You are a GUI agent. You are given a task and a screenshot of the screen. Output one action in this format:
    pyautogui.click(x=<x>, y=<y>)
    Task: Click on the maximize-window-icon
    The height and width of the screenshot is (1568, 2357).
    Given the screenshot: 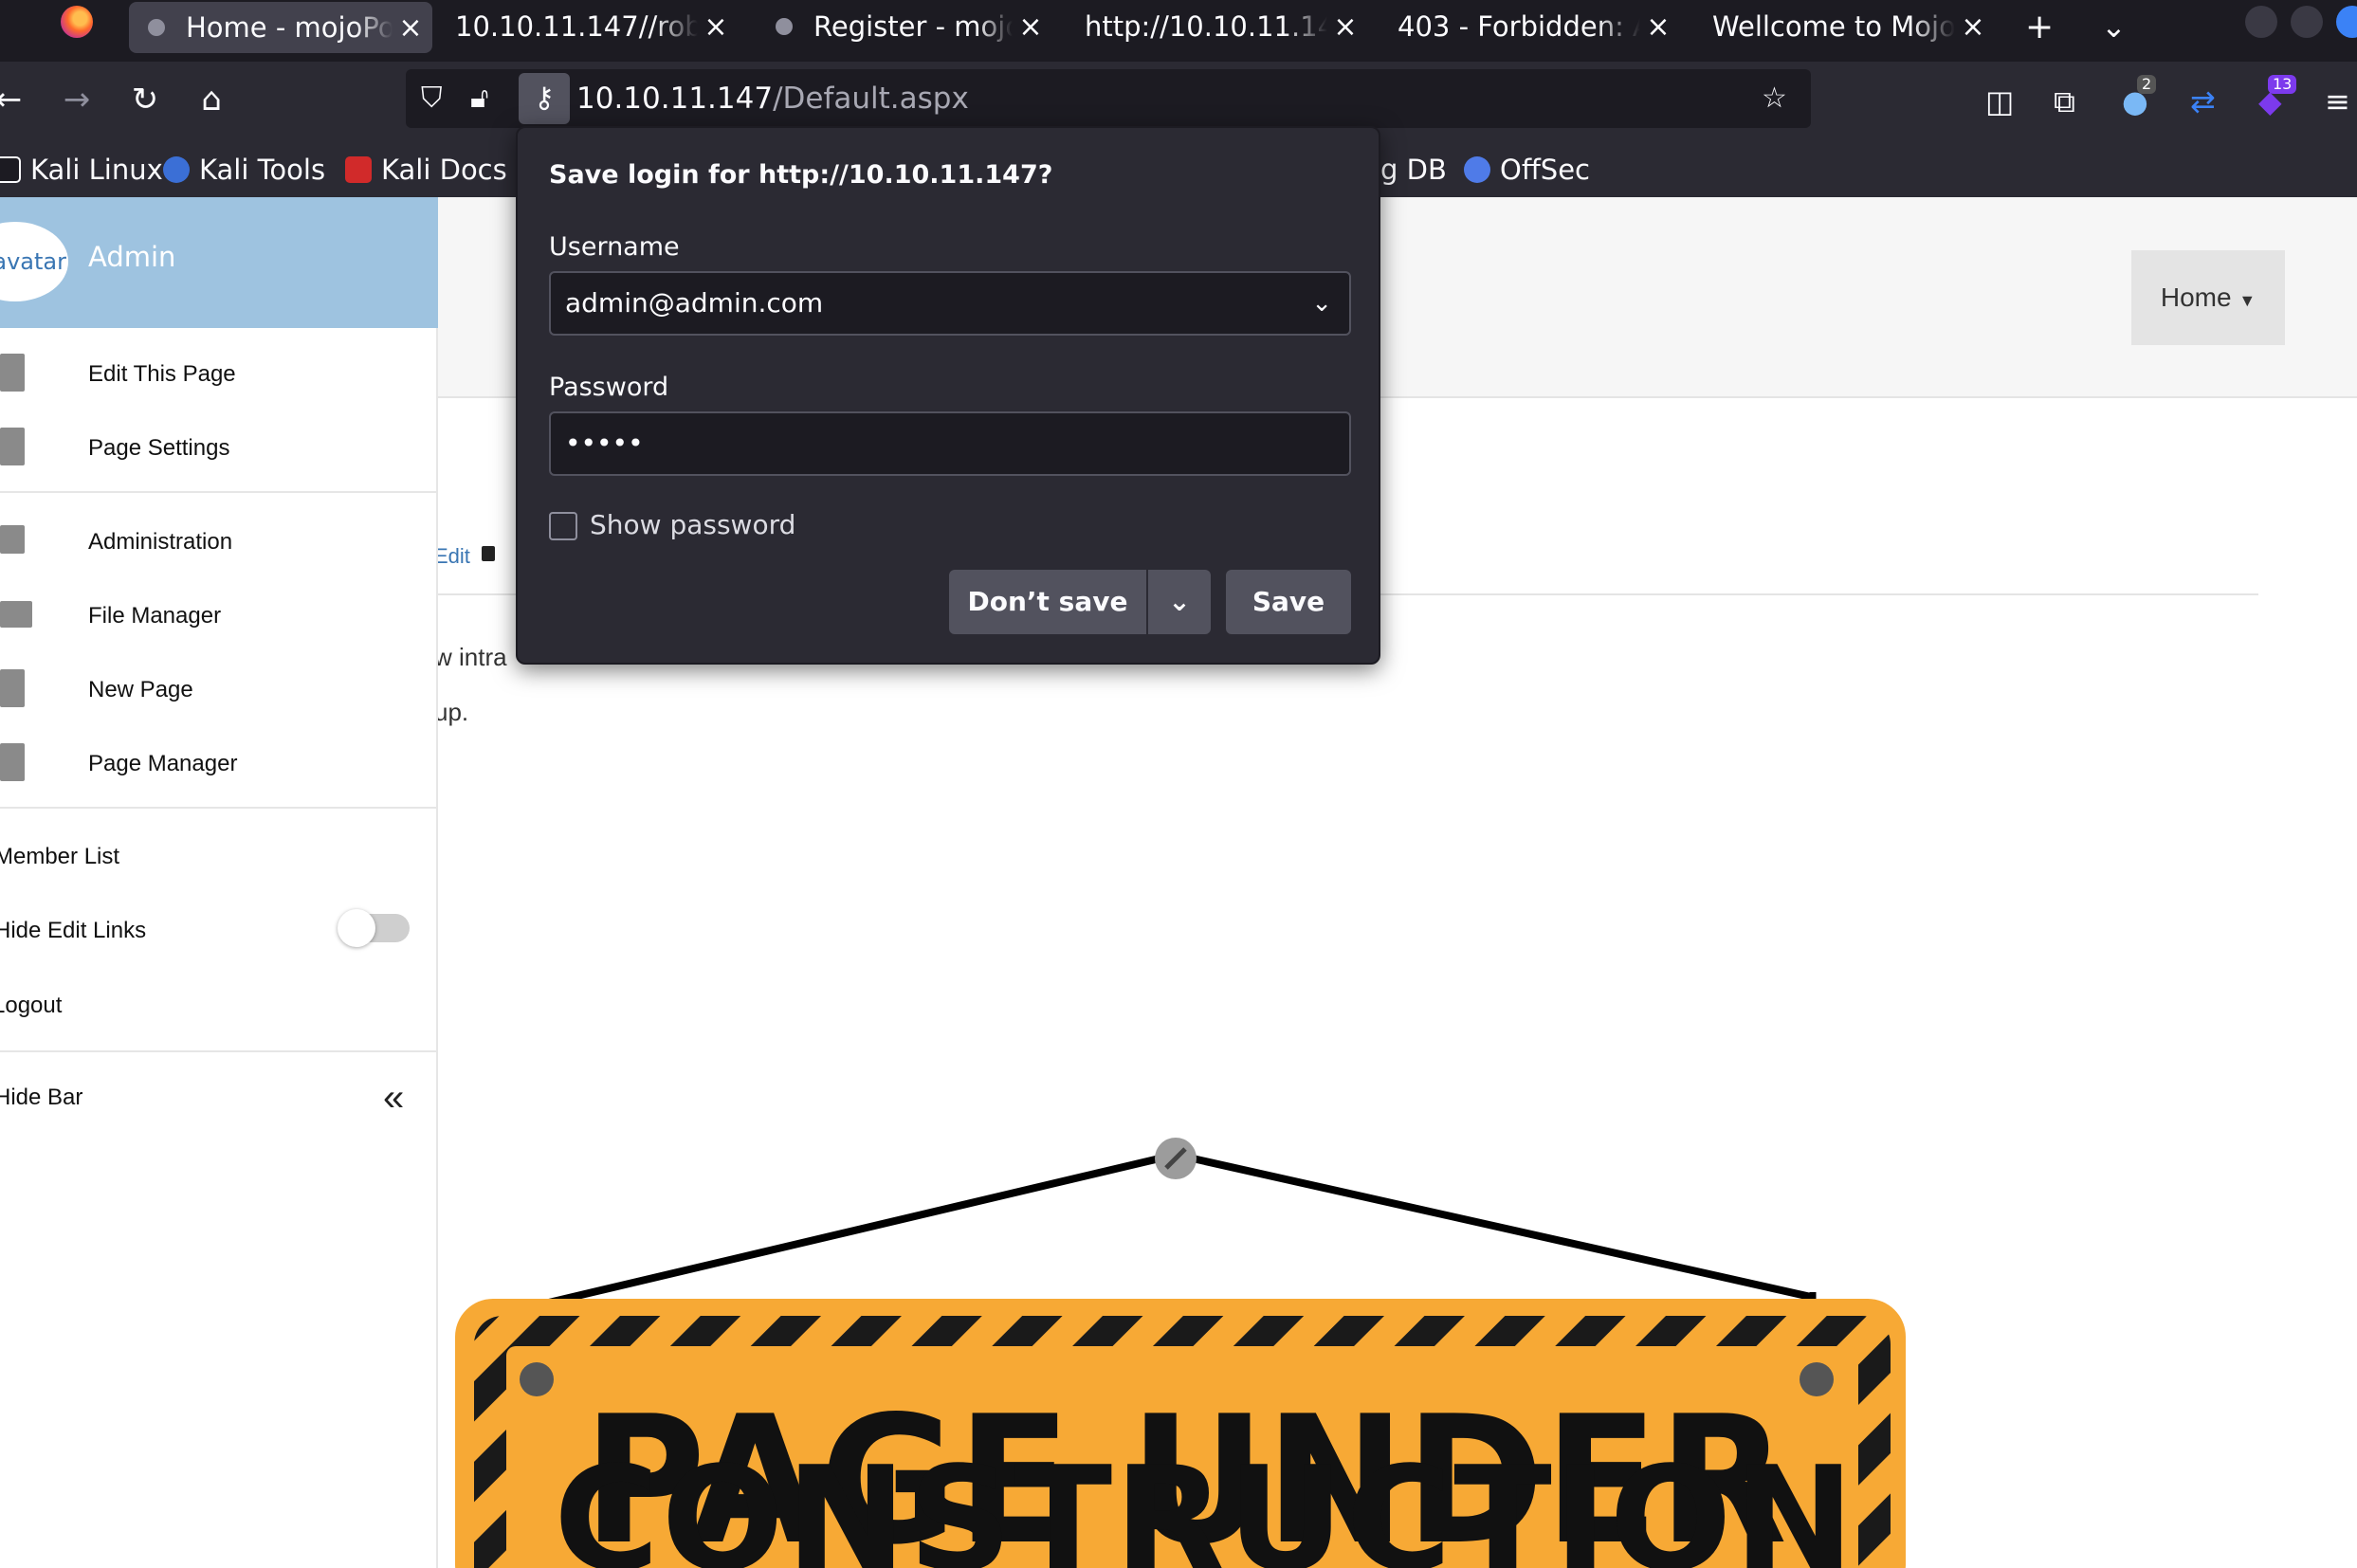 What is the action you would take?
    pyautogui.click(x=2307, y=22)
    